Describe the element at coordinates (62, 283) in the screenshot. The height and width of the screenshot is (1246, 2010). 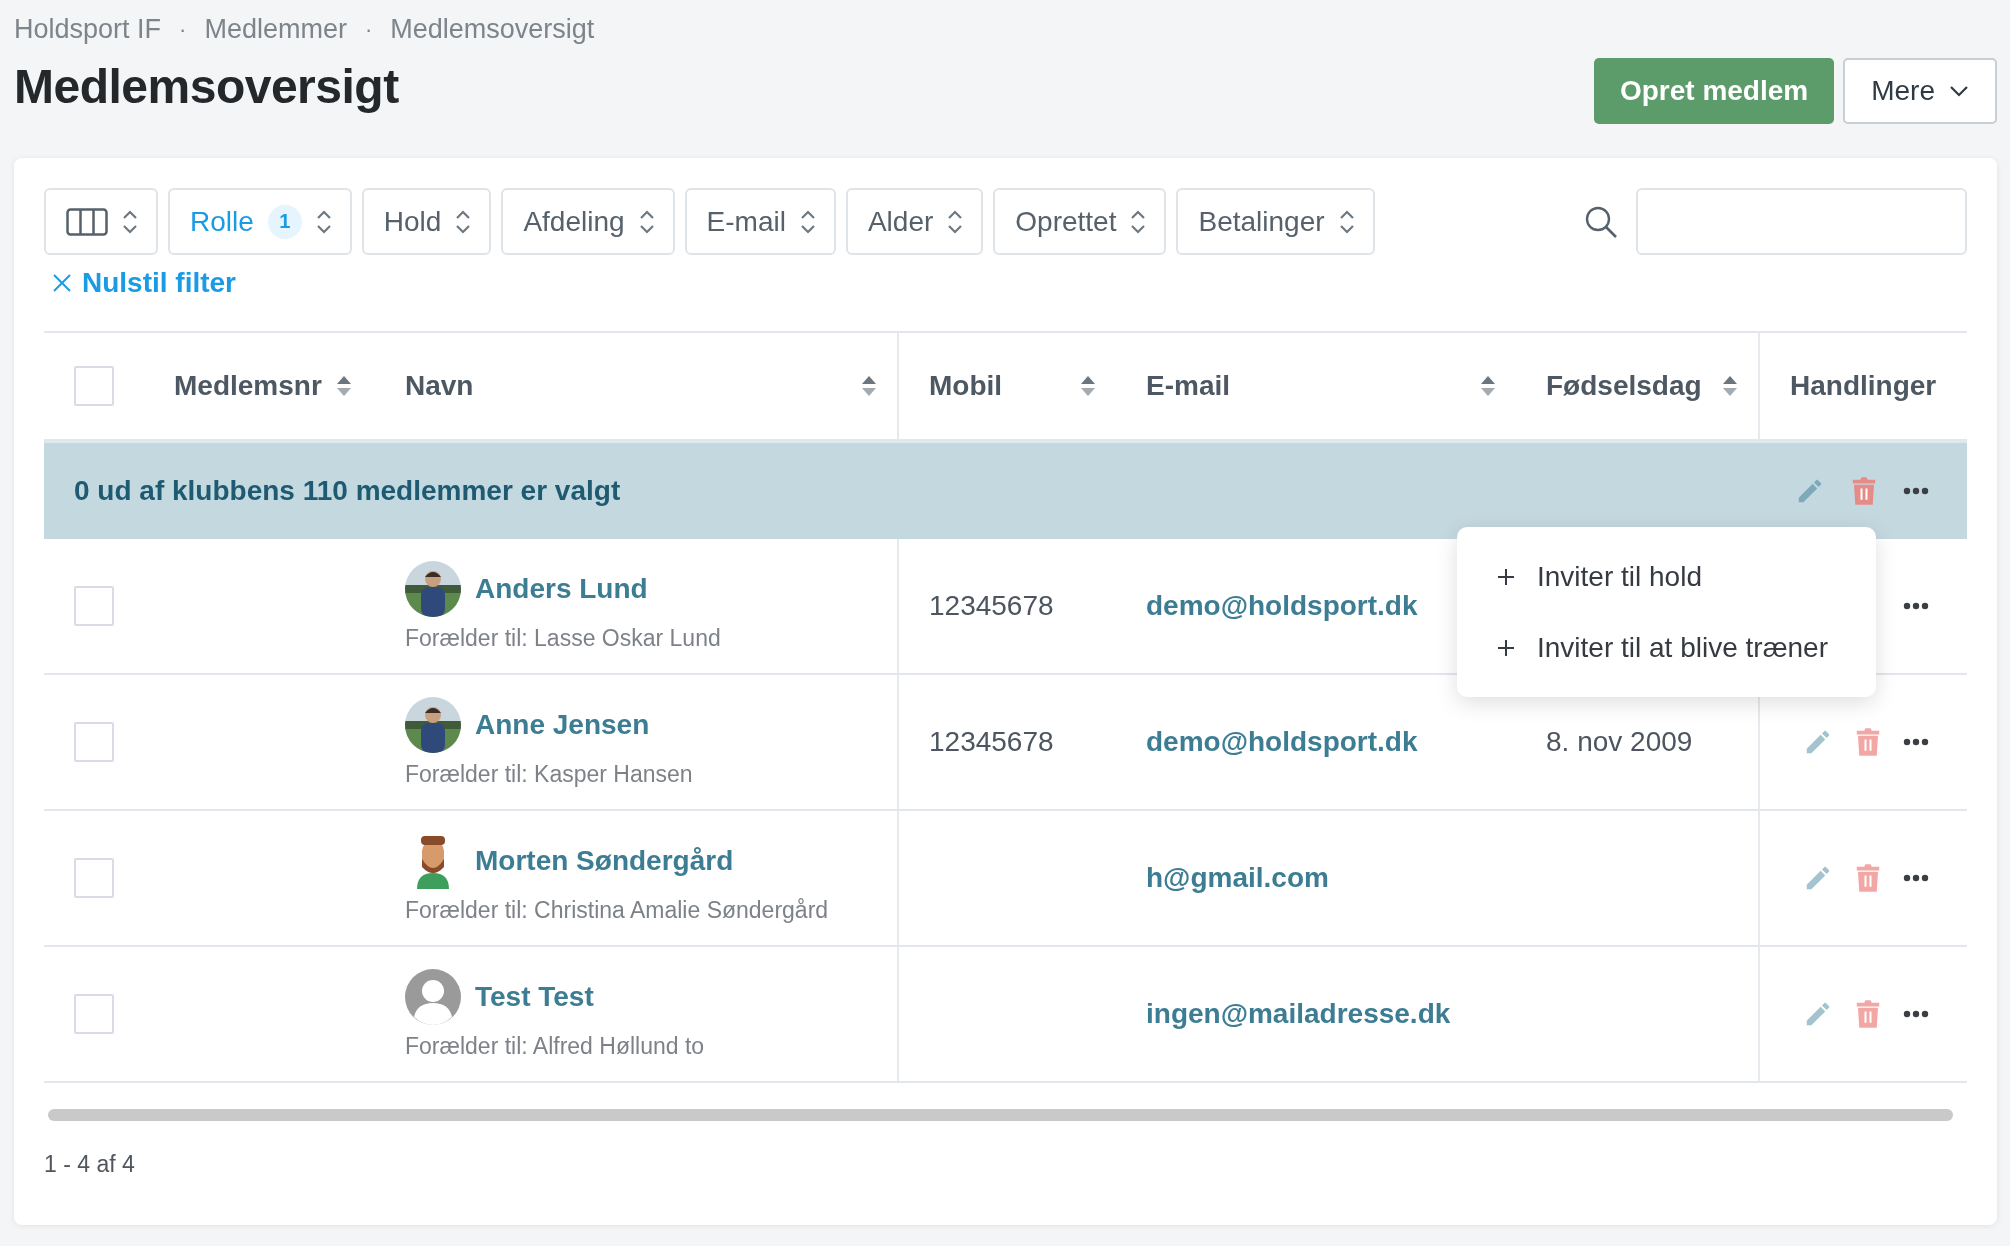
I see `close-icon` at that location.